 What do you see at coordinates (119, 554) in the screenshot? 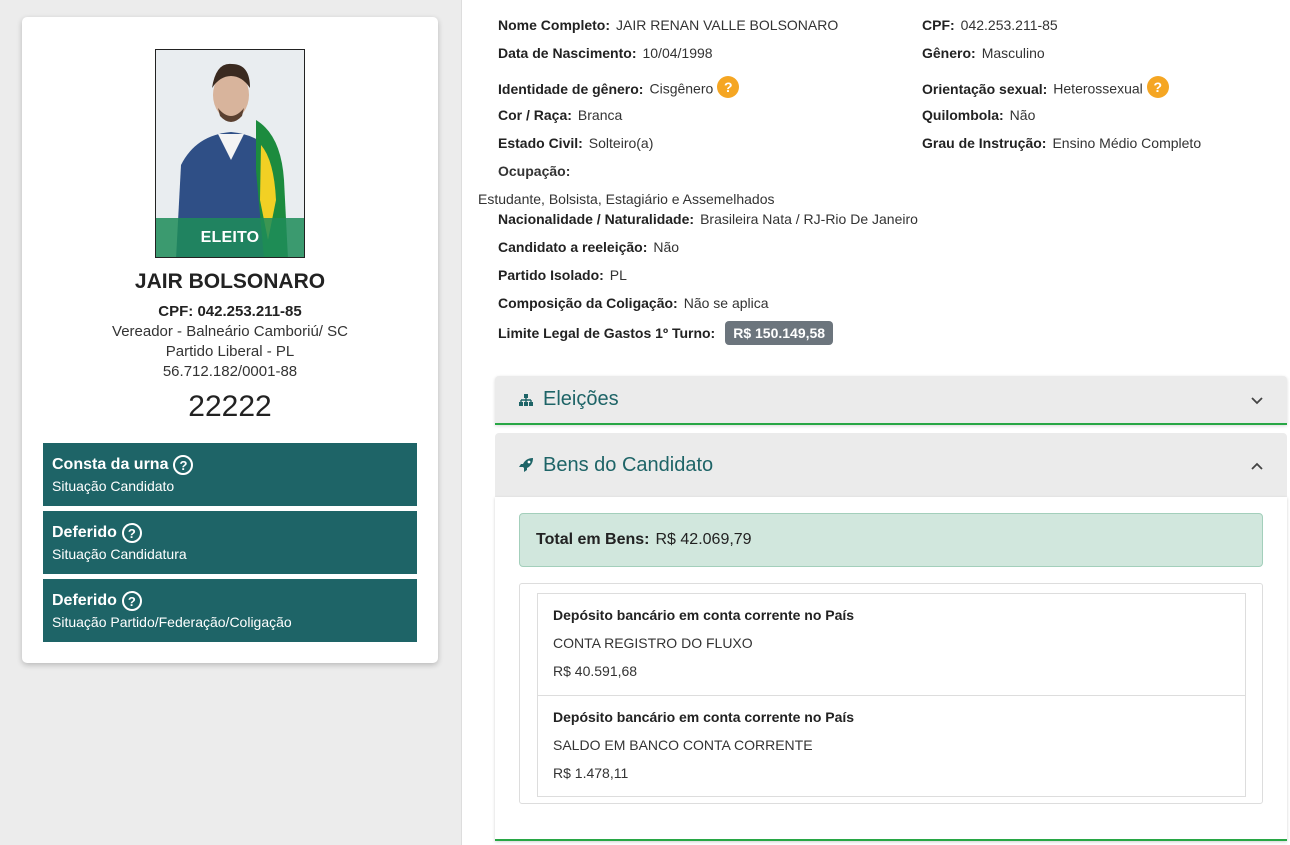
I see `status-subtitle: Situação Candidatura` at bounding box center [119, 554].